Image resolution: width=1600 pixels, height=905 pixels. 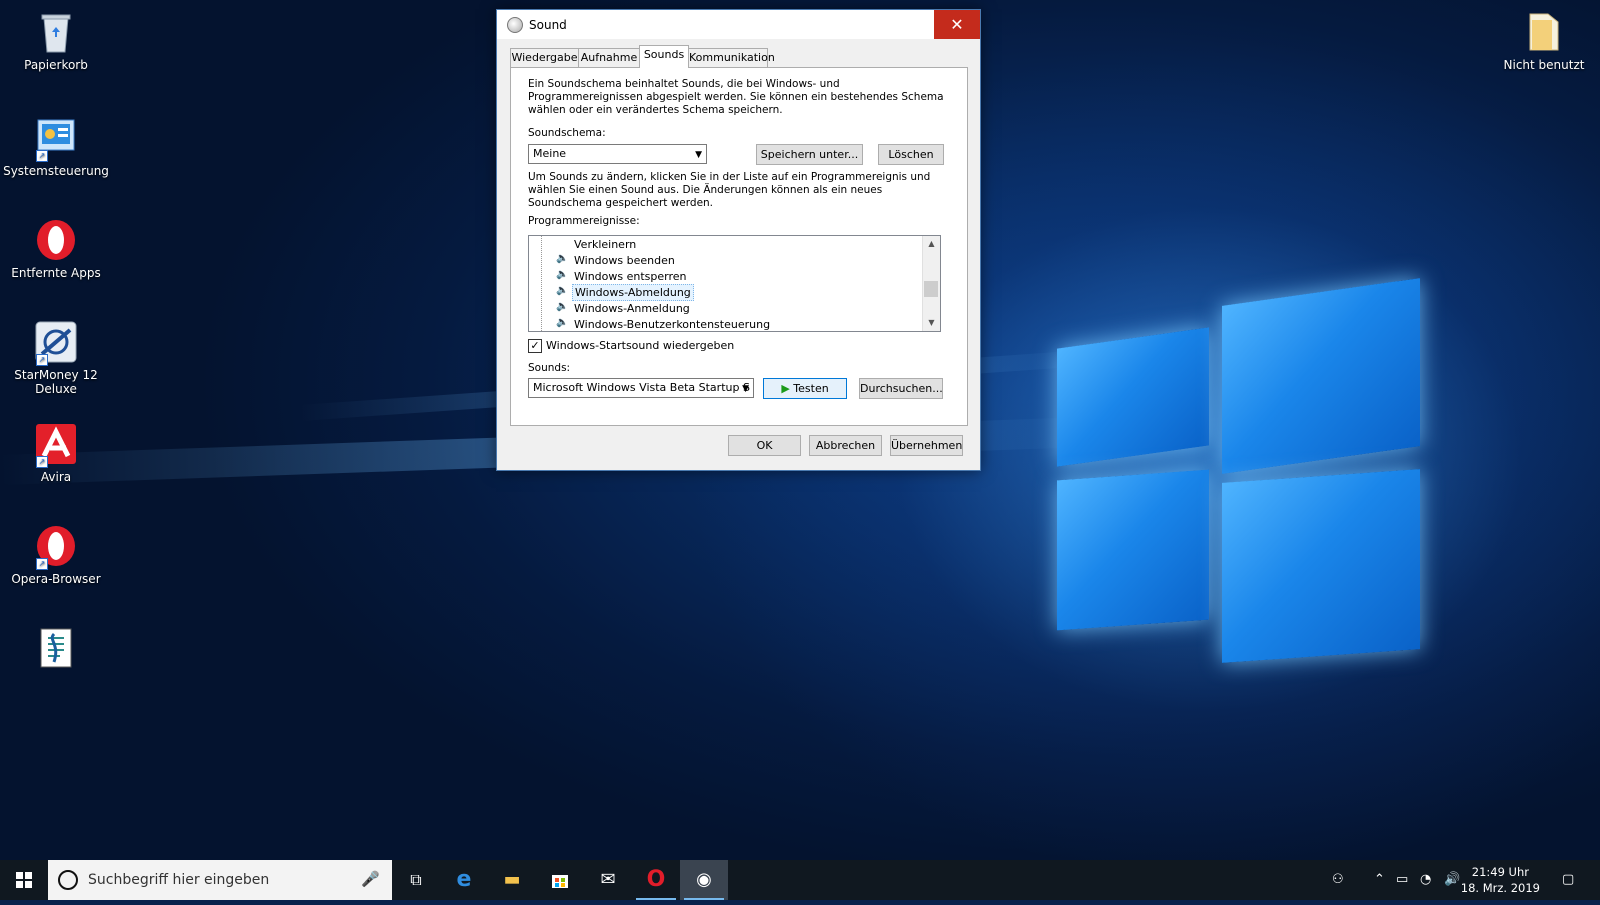 What do you see at coordinates (926, 445) in the screenshot?
I see `apply-button: Übernehmen` at bounding box center [926, 445].